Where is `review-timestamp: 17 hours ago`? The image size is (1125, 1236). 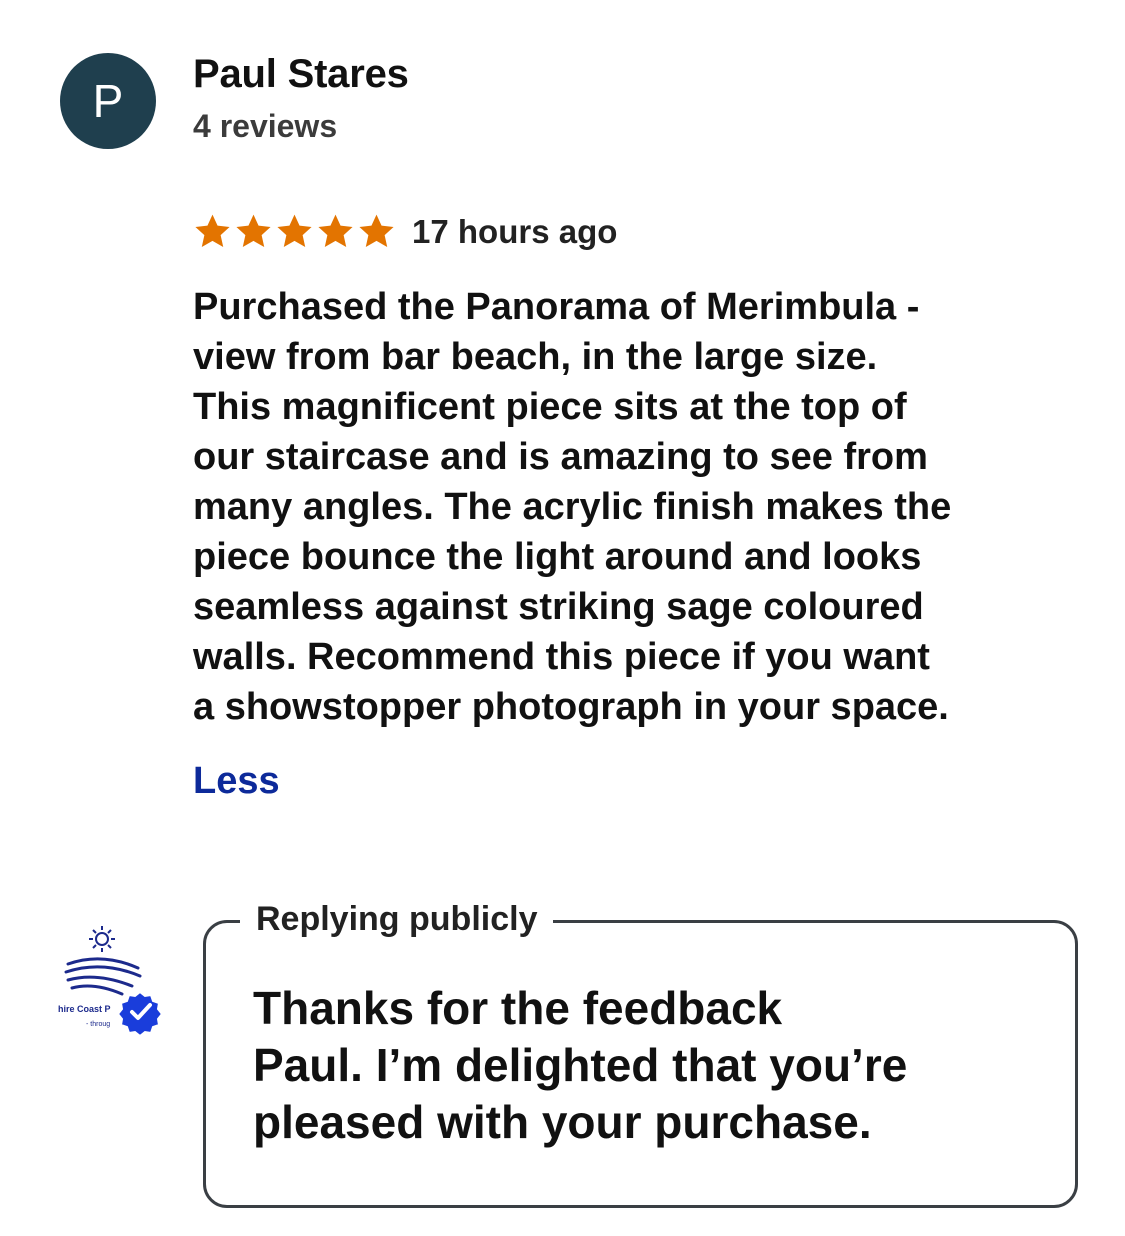
review-timestamp: 17 hours ago is located at coordinates (515, 231).